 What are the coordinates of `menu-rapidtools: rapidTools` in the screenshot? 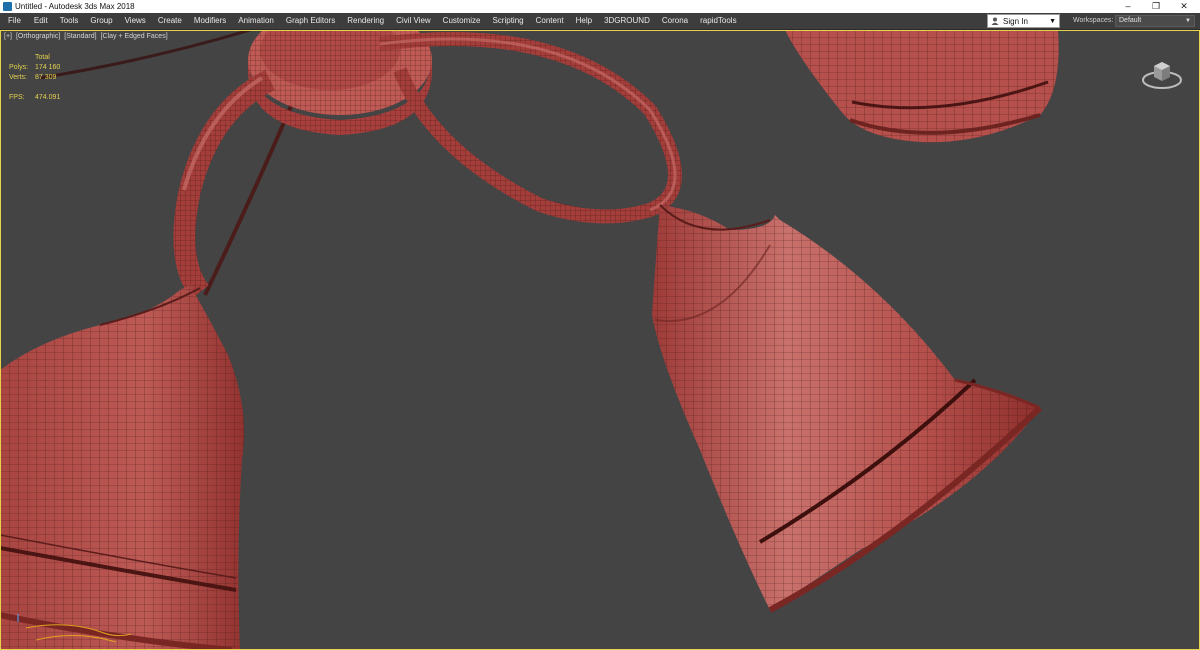 It's located at (718, 21).